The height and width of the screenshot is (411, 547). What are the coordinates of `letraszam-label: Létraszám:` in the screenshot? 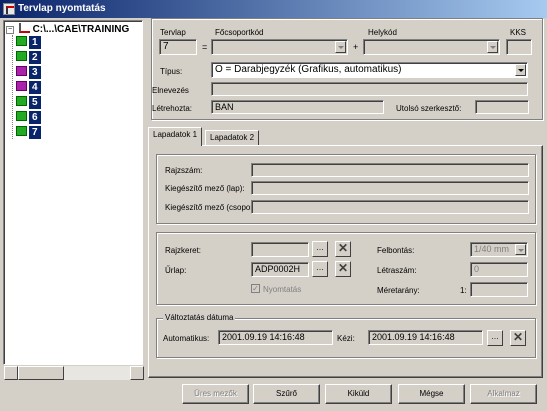 It's located at (397, 270).